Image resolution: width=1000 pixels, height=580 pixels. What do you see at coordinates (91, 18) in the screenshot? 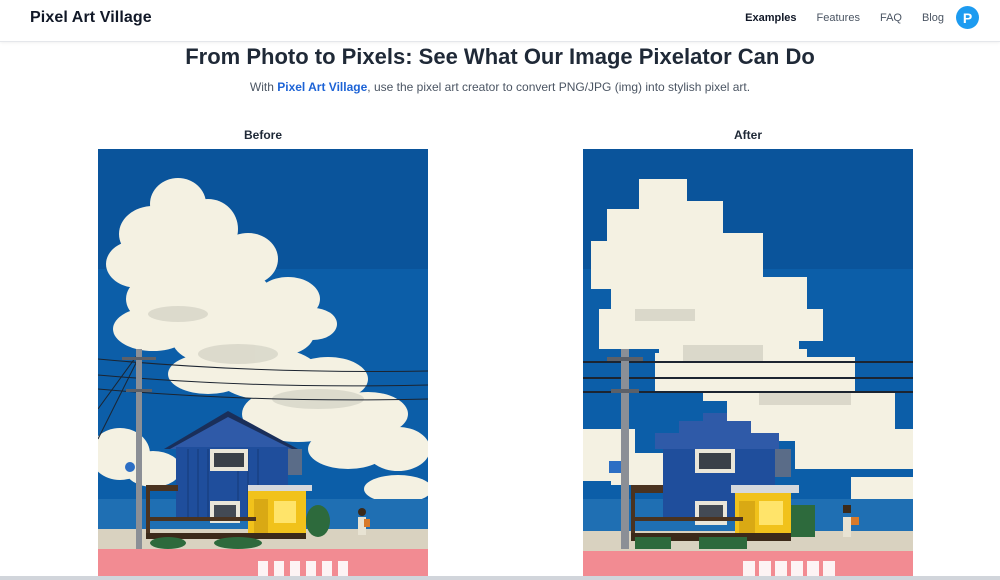
I see `brand-logo-link: Pixel Art Village` at bounding box center [91, 18].